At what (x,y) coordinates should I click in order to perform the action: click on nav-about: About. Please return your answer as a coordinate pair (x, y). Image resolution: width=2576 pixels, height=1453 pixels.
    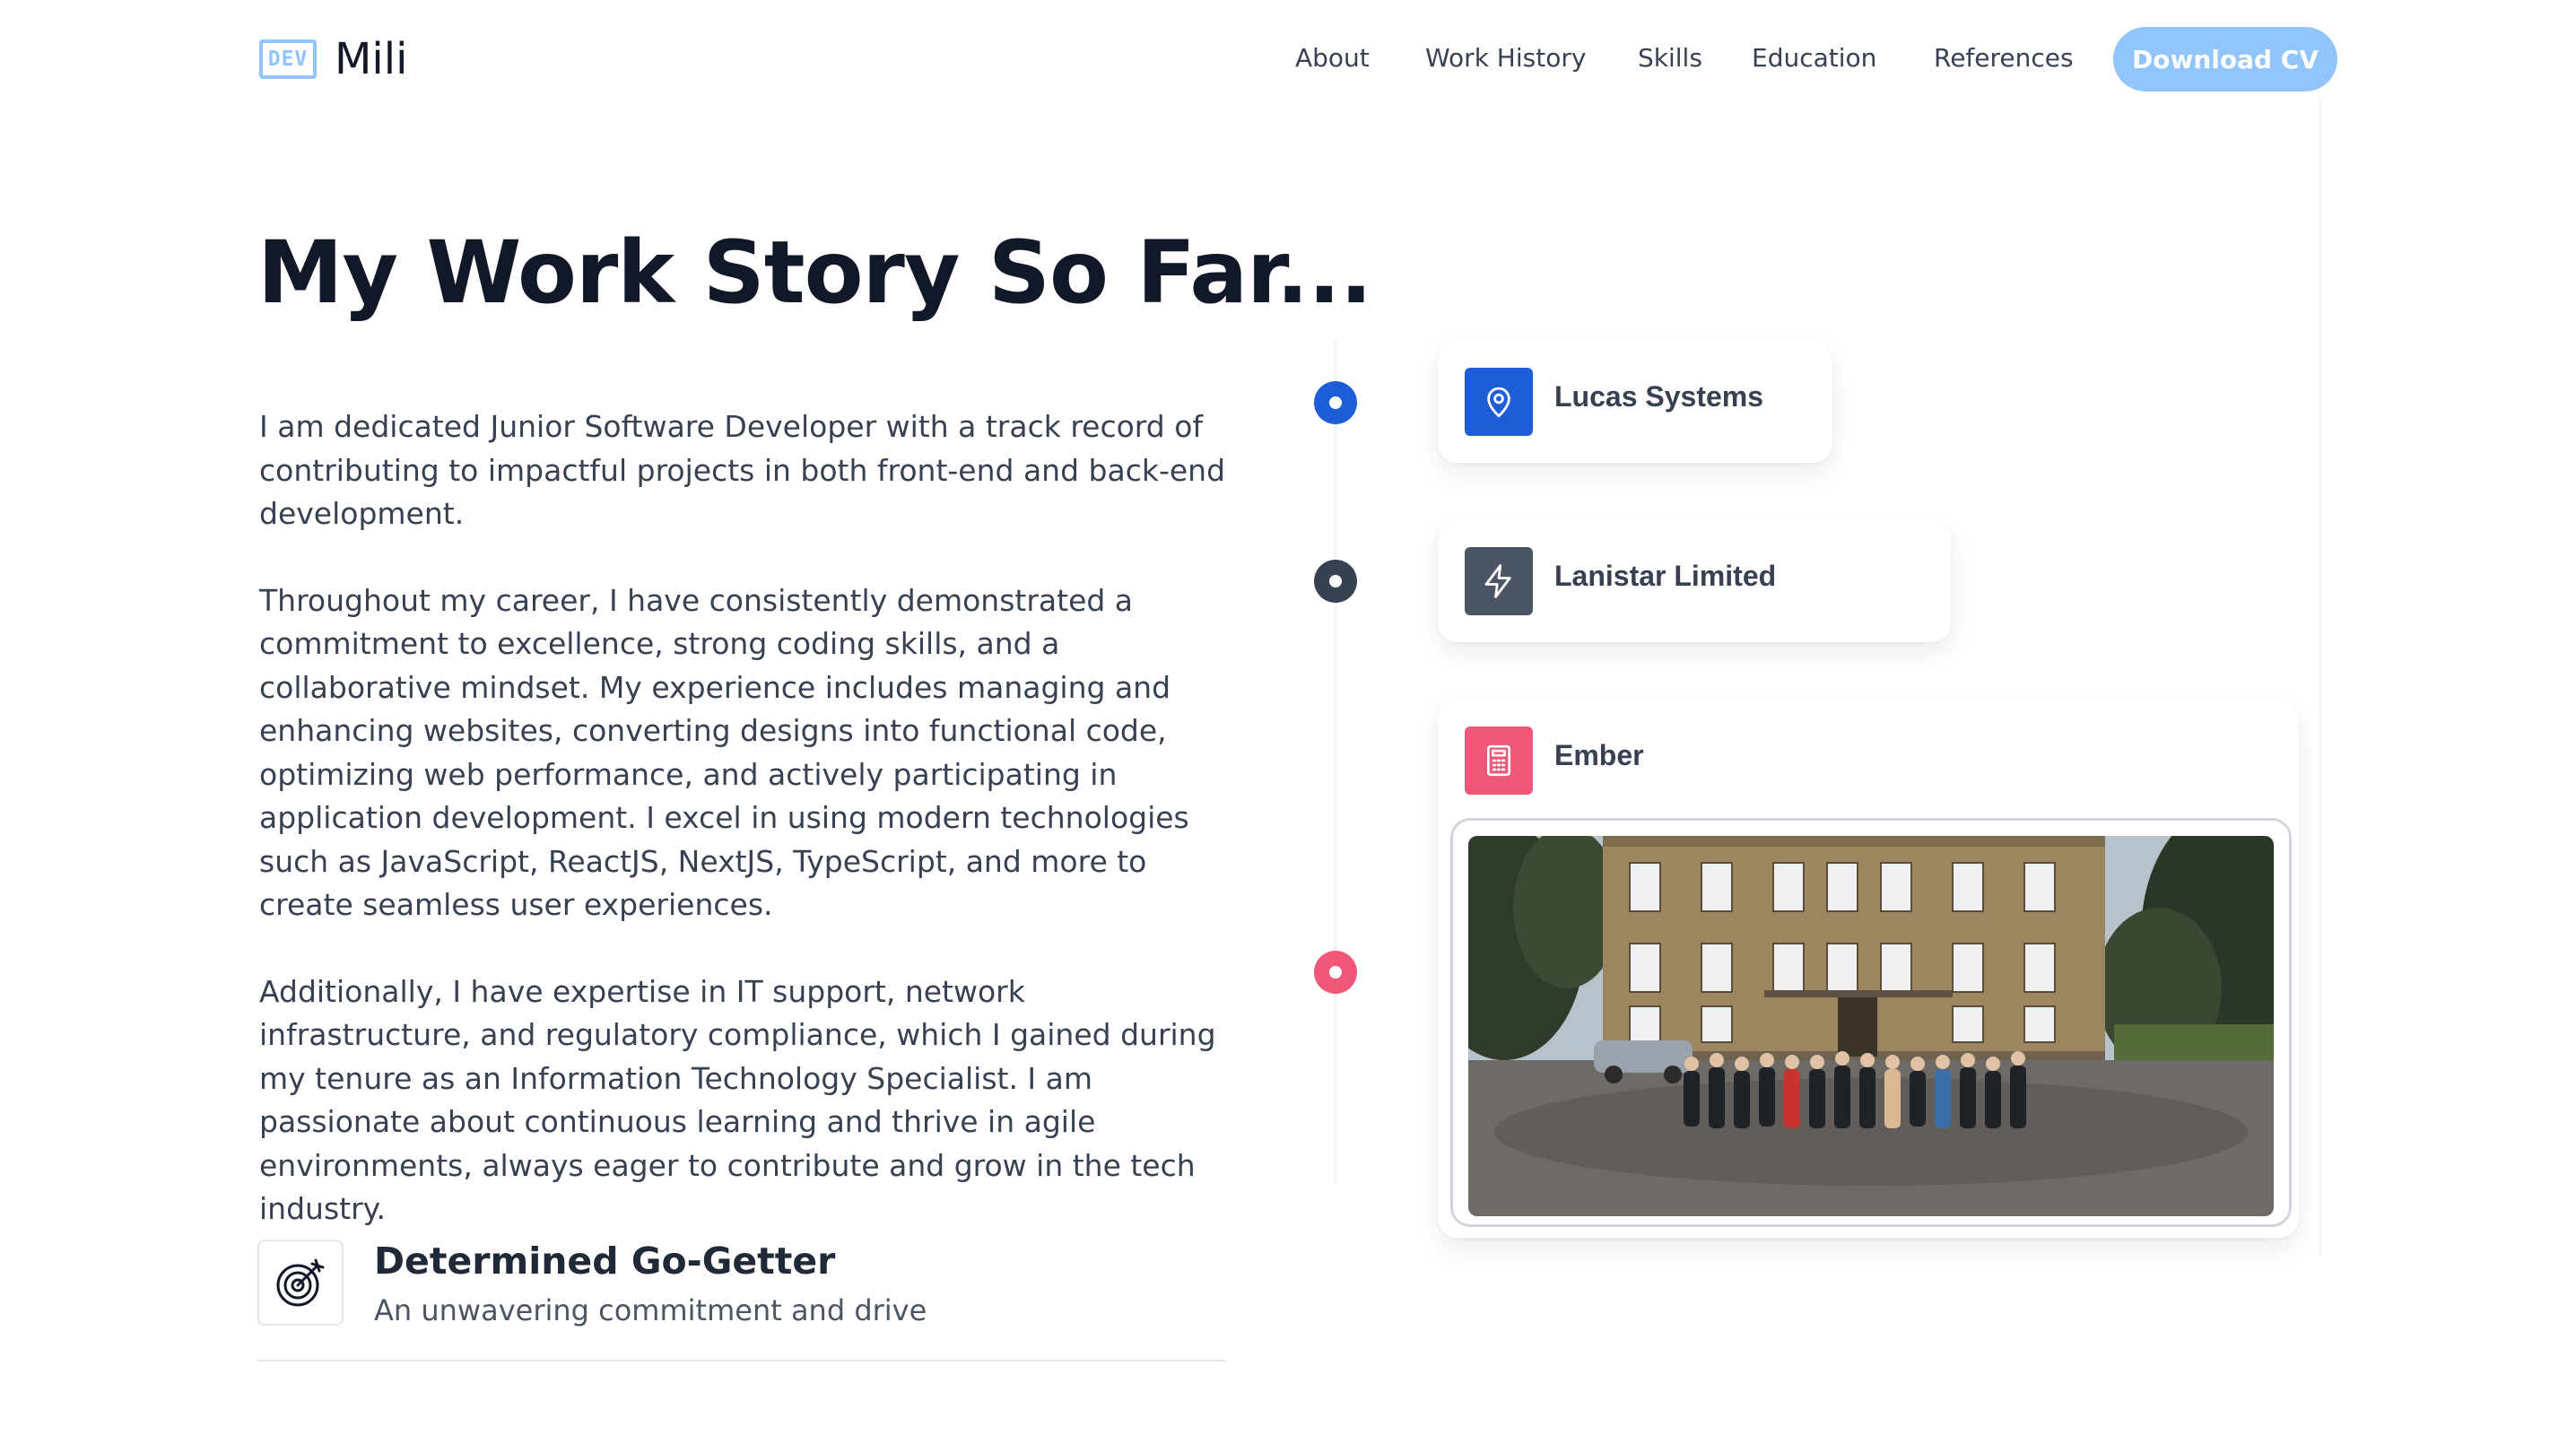
    Looking at the image, I should click on (1332, 58).